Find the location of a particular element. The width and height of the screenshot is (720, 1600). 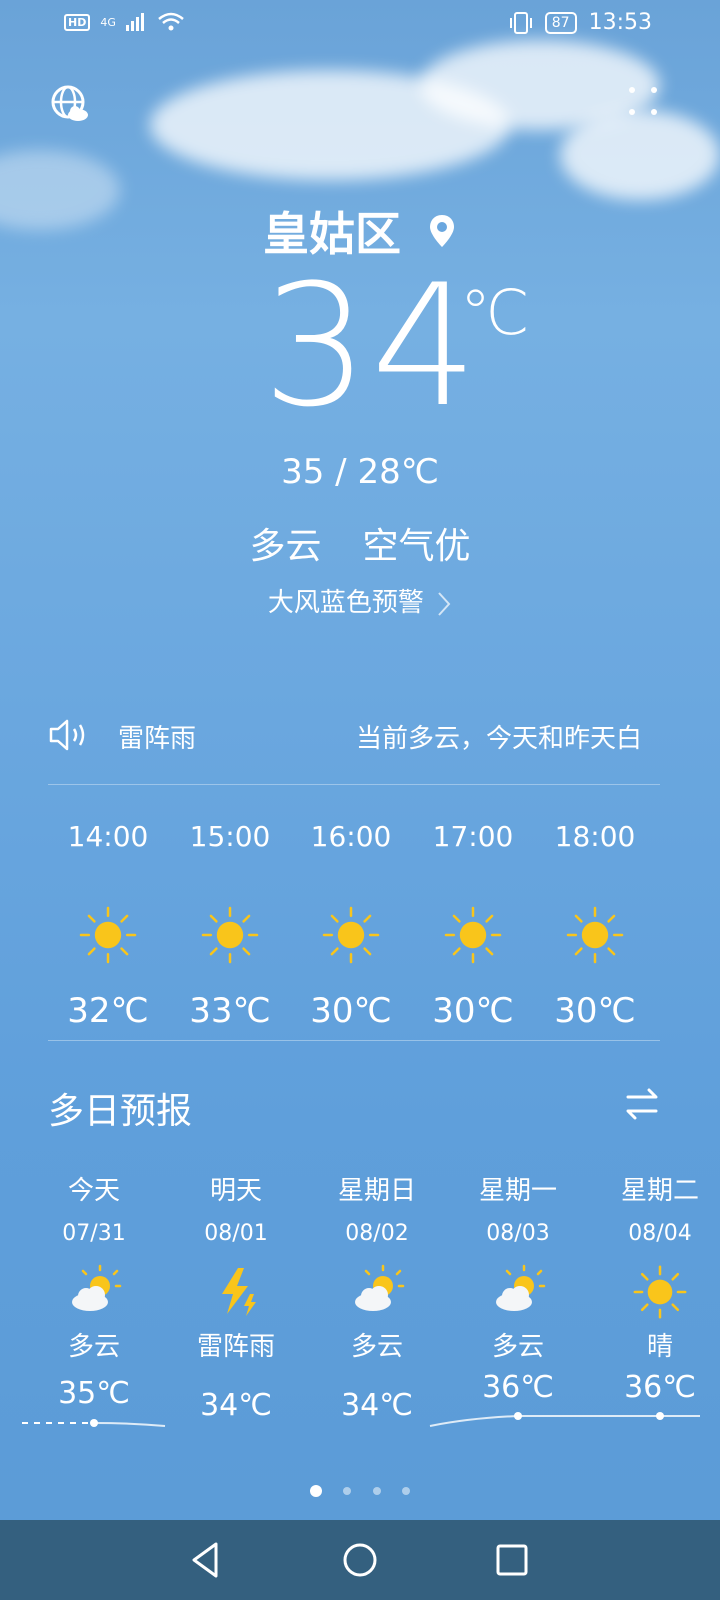

clock: 13:53 is located at coordinates (620, 22).